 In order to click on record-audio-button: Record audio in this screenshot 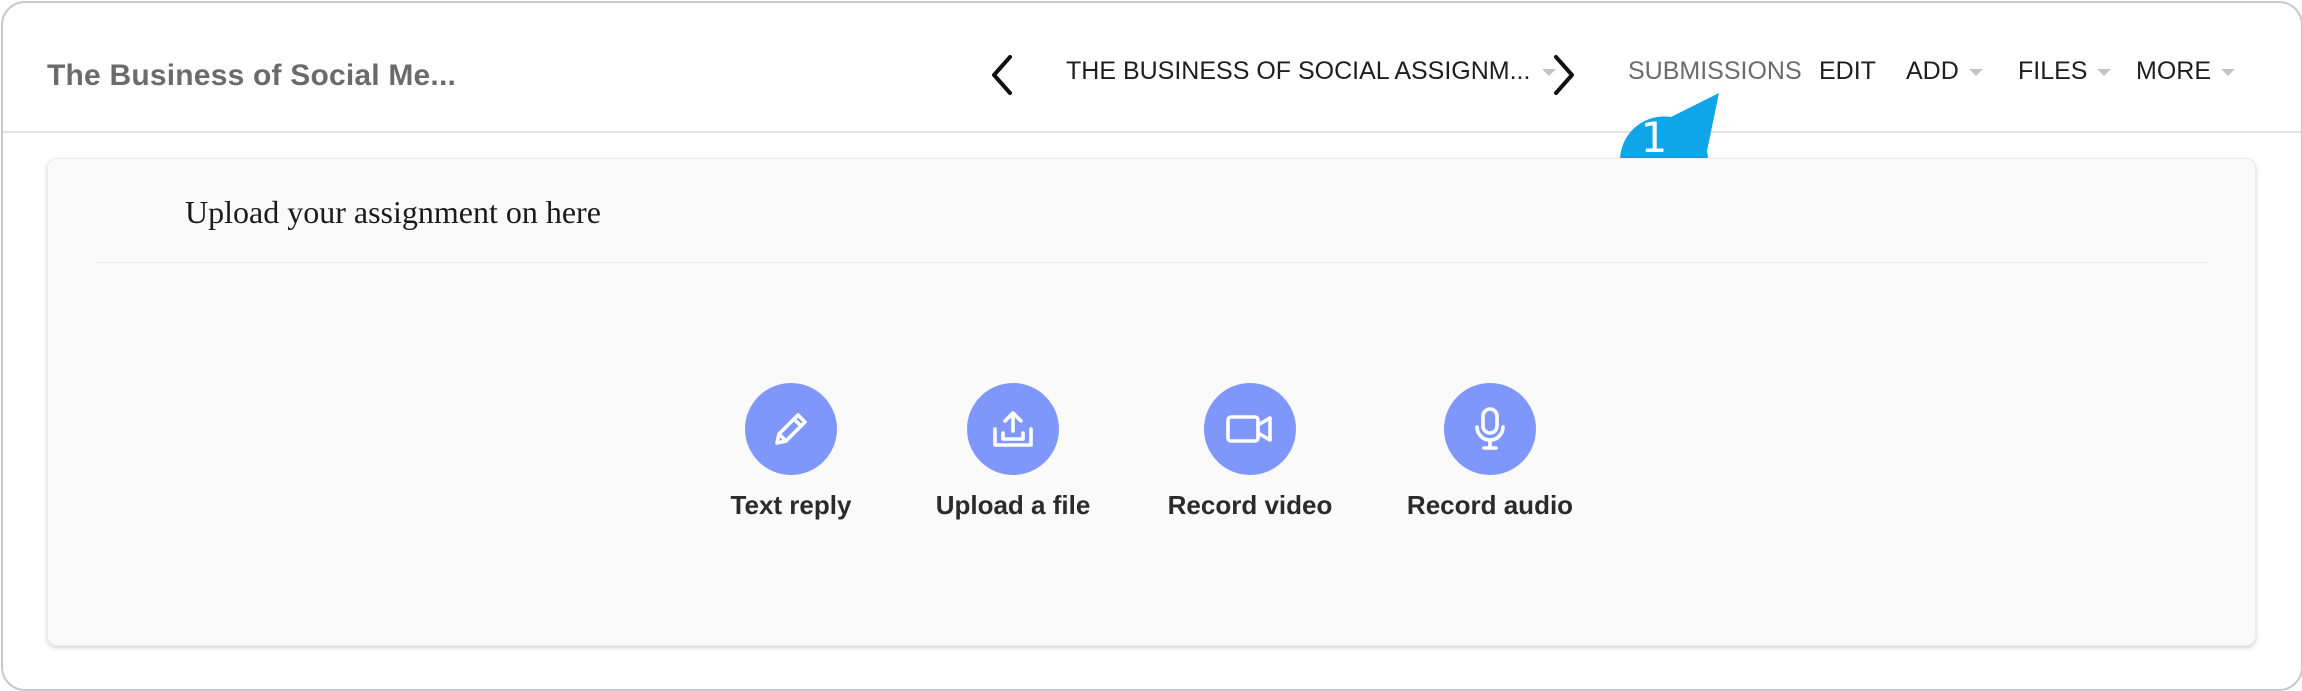, I will do `click(1490, 452)`.